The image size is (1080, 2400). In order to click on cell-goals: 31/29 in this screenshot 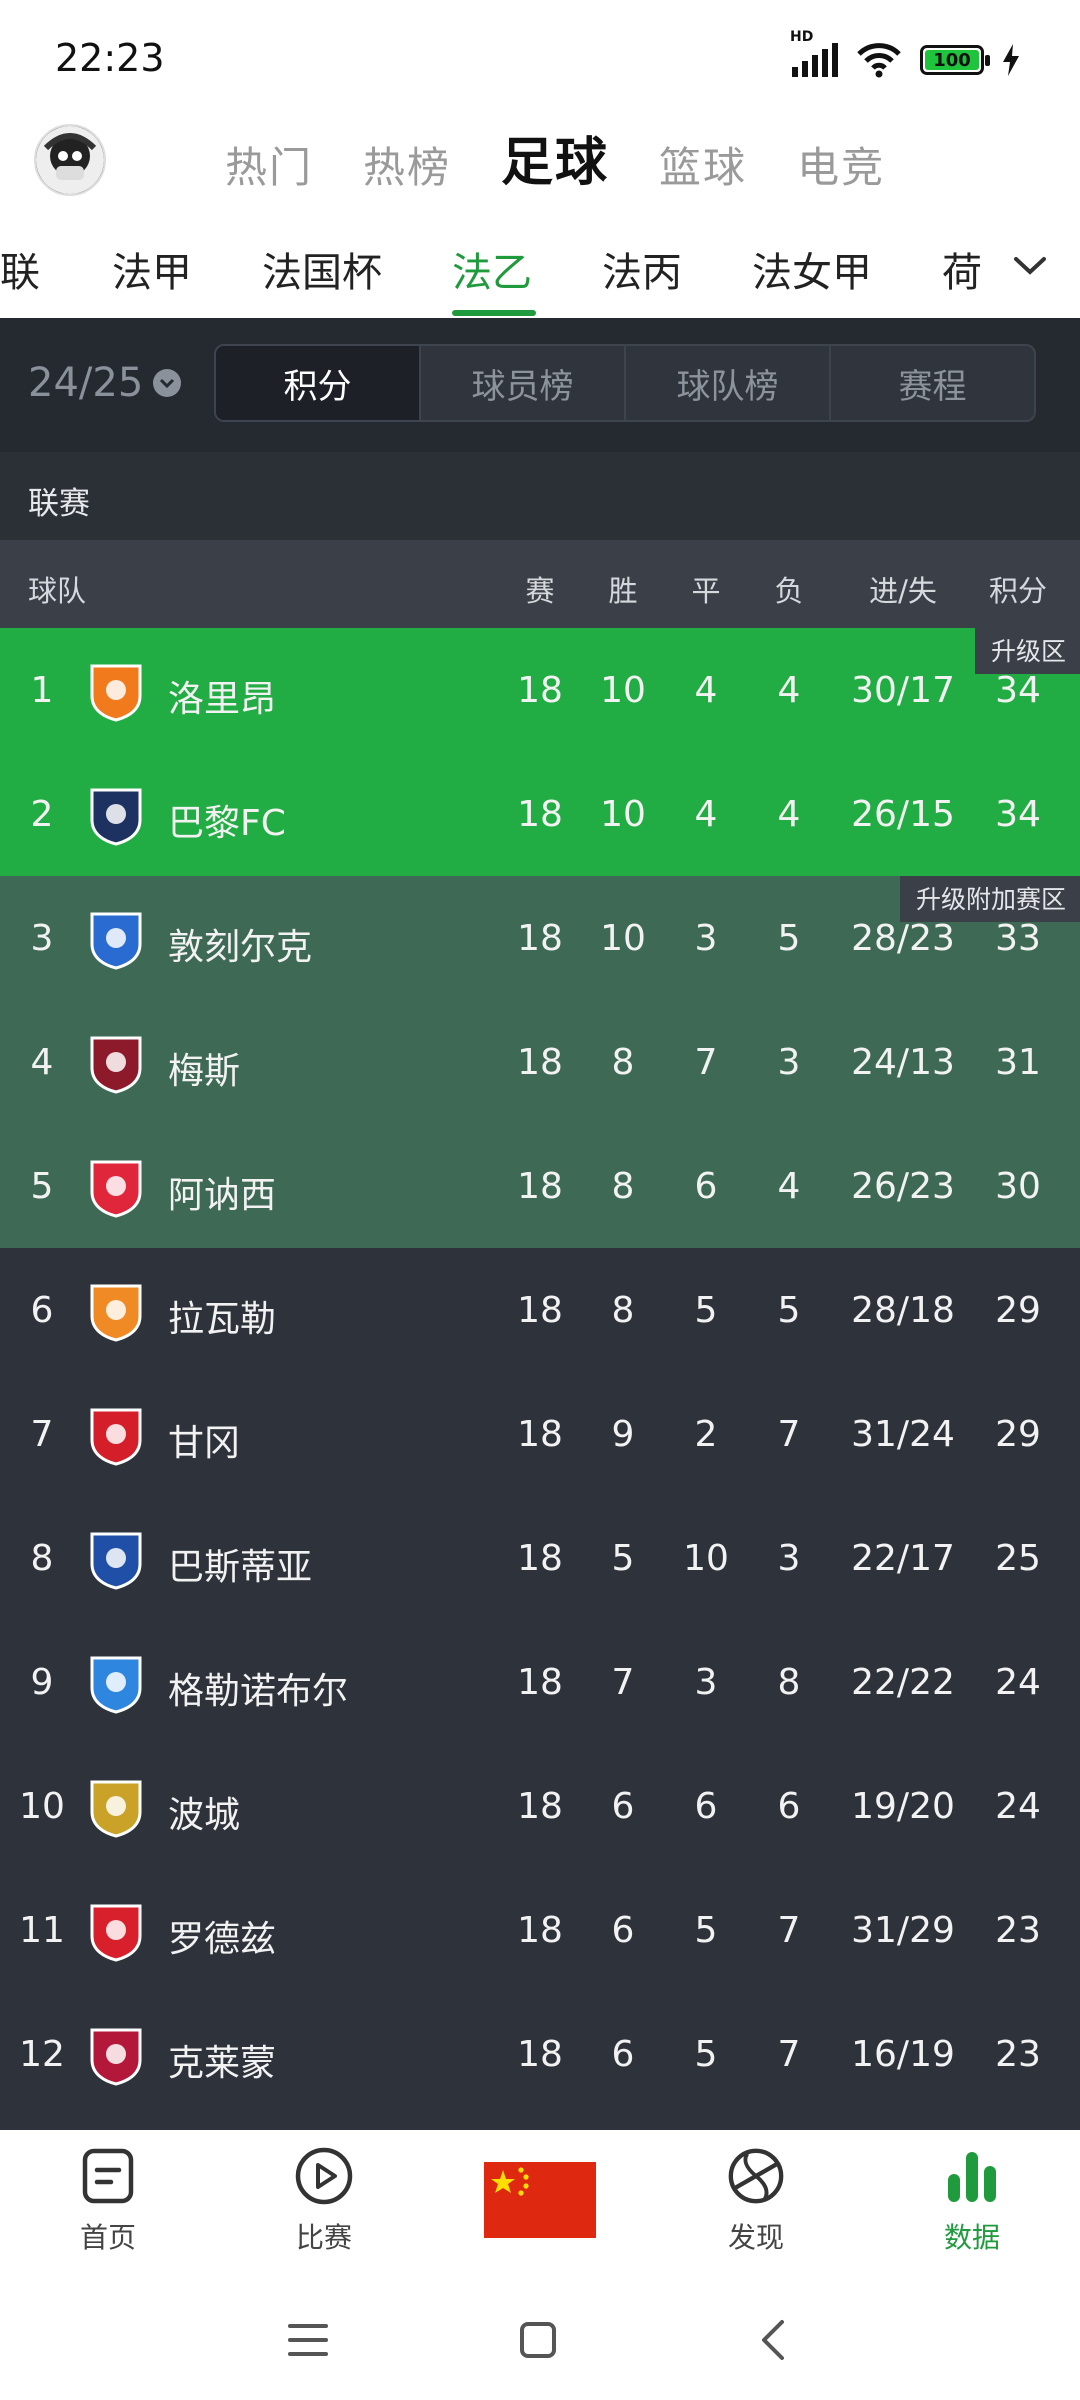, I will do `click(903, 1930)`.